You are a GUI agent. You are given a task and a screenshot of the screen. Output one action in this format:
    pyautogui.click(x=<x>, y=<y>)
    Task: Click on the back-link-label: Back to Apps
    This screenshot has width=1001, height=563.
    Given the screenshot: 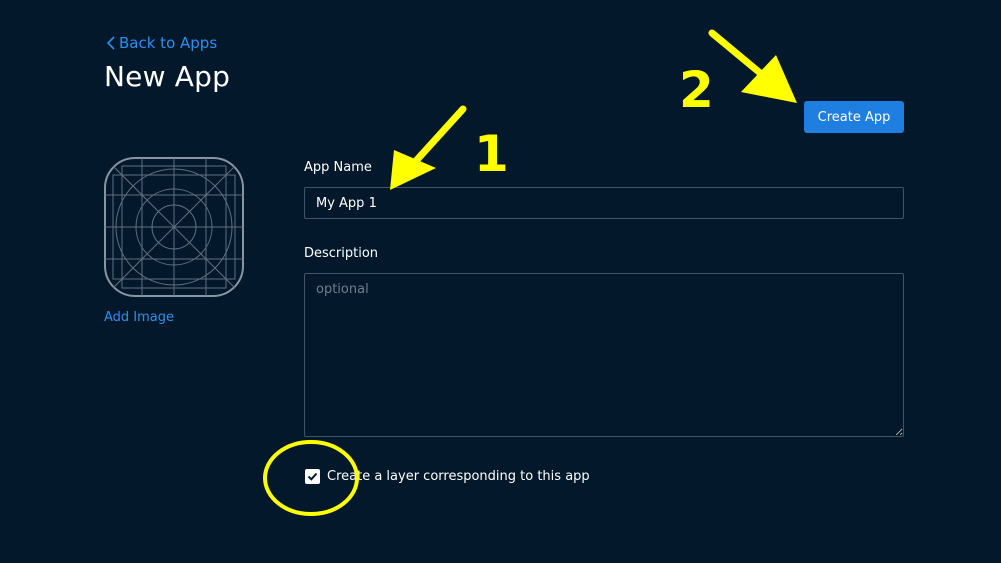 What is the action you would take?
    pyautogui.click(x=168, y=43)
    